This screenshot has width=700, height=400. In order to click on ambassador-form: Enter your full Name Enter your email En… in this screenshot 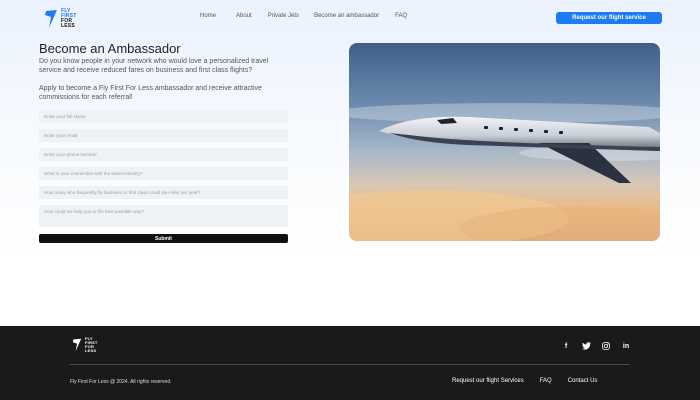, I will do `click(163, 171)`.